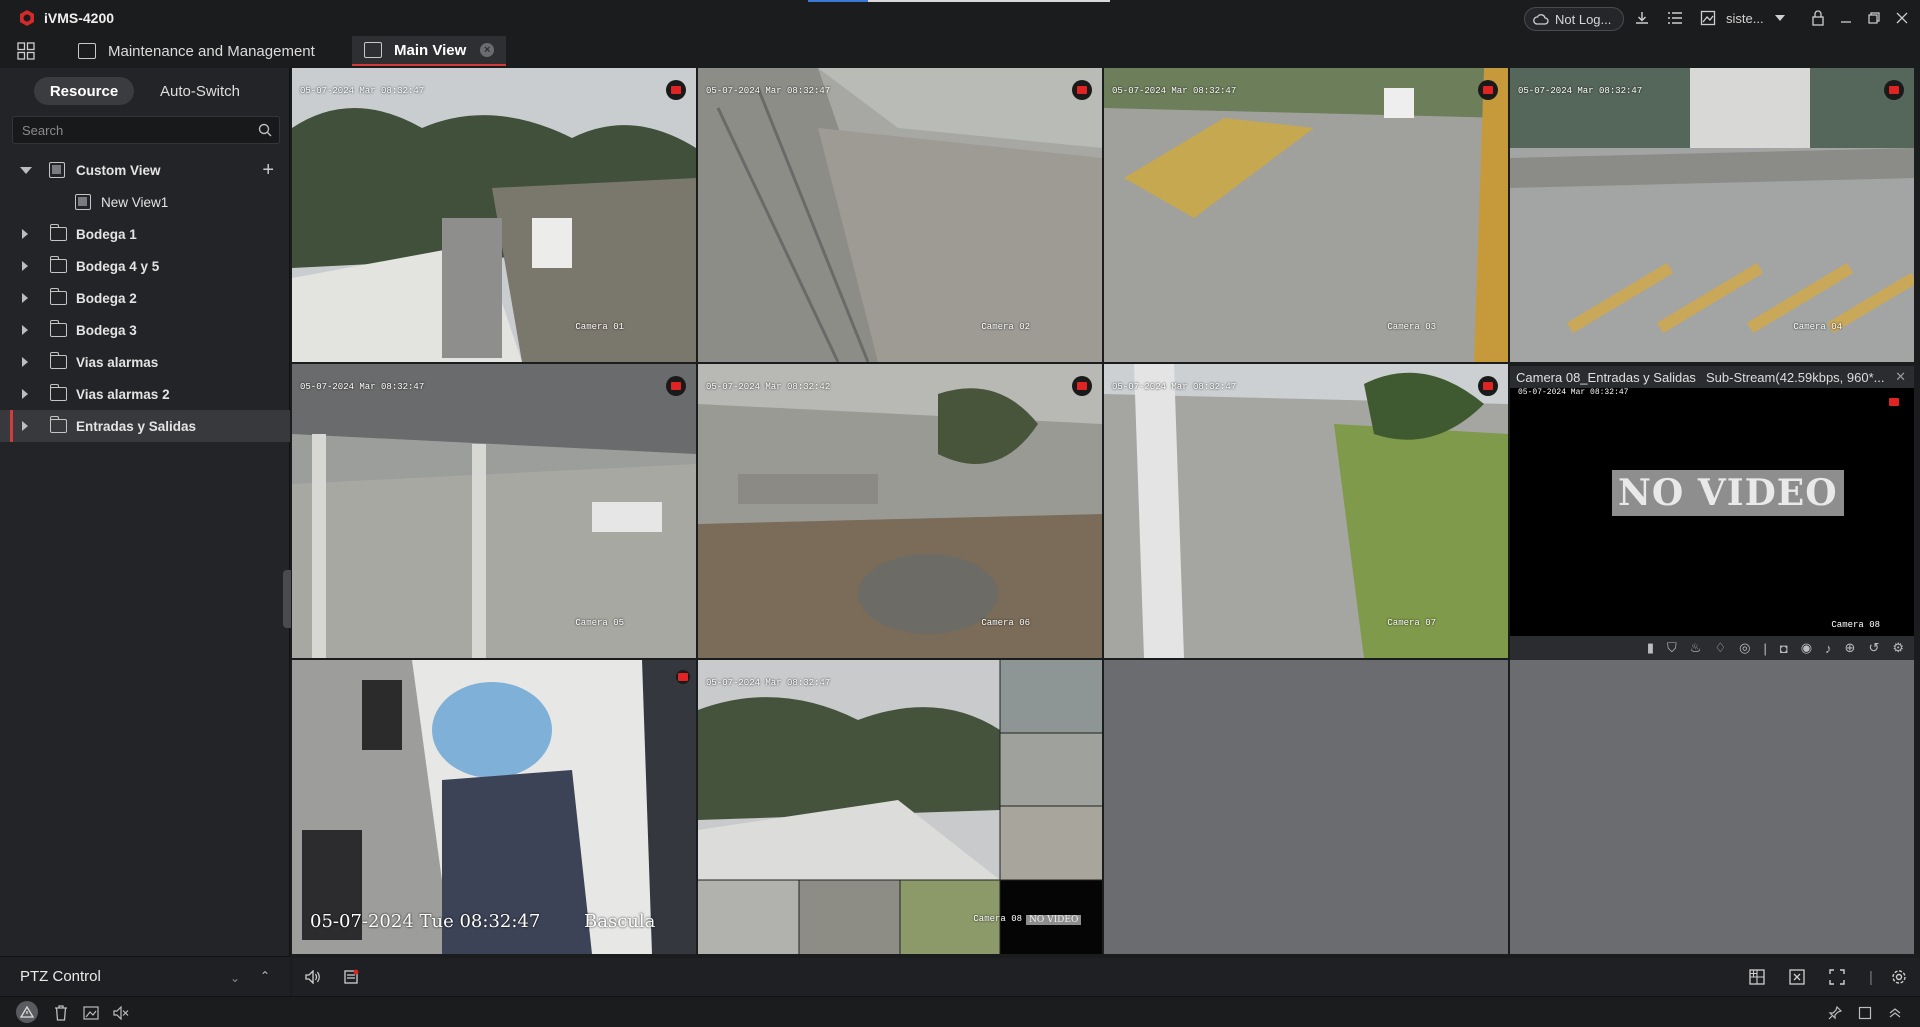 This screenshot has height=1027, width=1920. I want to click on user-dropdown-icon, so click(1780, 18).